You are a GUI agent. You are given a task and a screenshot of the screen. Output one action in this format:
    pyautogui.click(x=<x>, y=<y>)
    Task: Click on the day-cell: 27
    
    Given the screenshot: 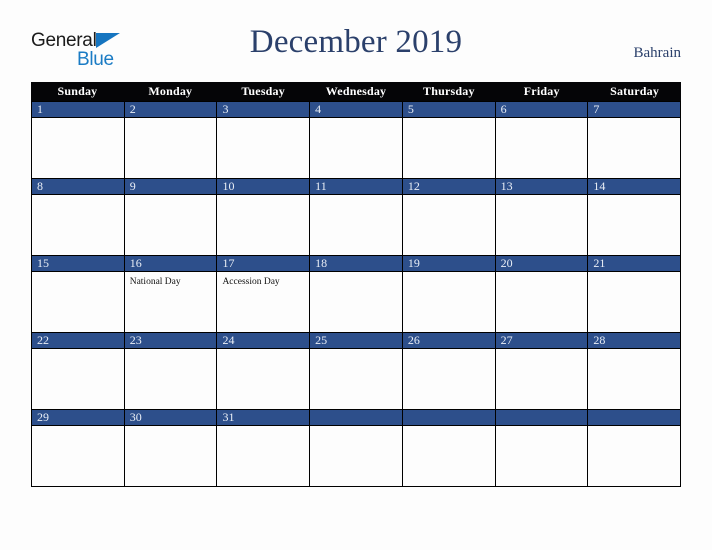 What is the action you would take?
    pyautogui.click(x=542, y=370)
    